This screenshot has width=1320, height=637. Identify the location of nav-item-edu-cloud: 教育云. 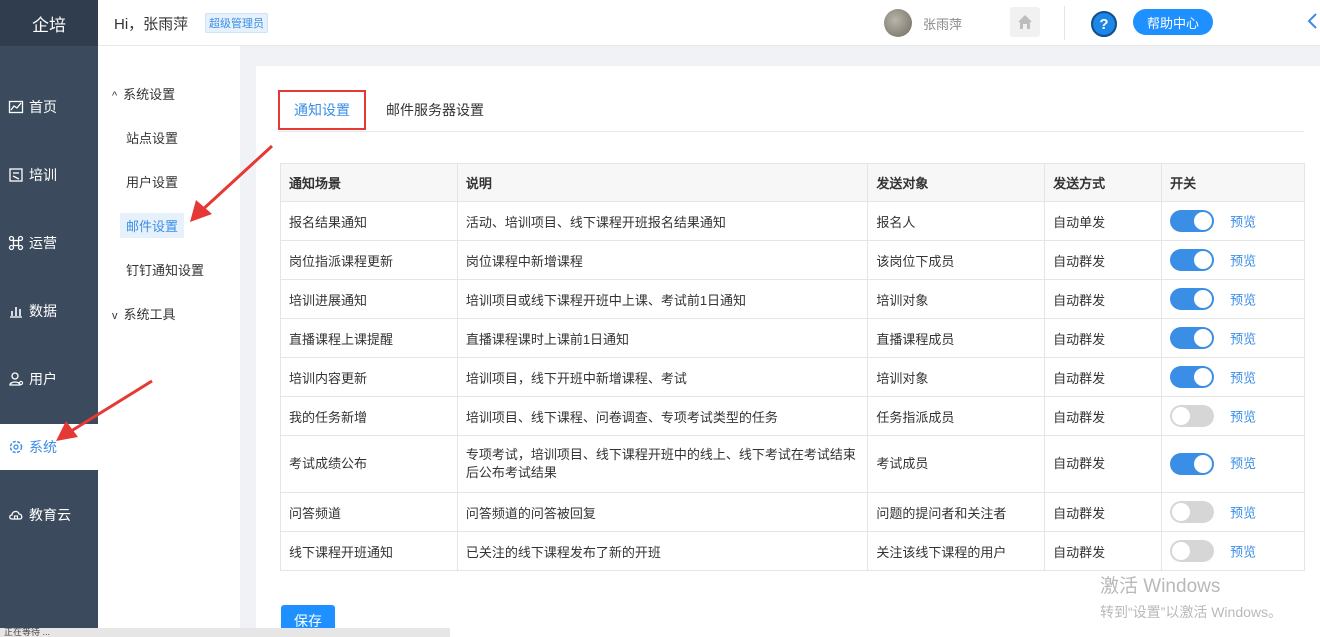
(49, 515).